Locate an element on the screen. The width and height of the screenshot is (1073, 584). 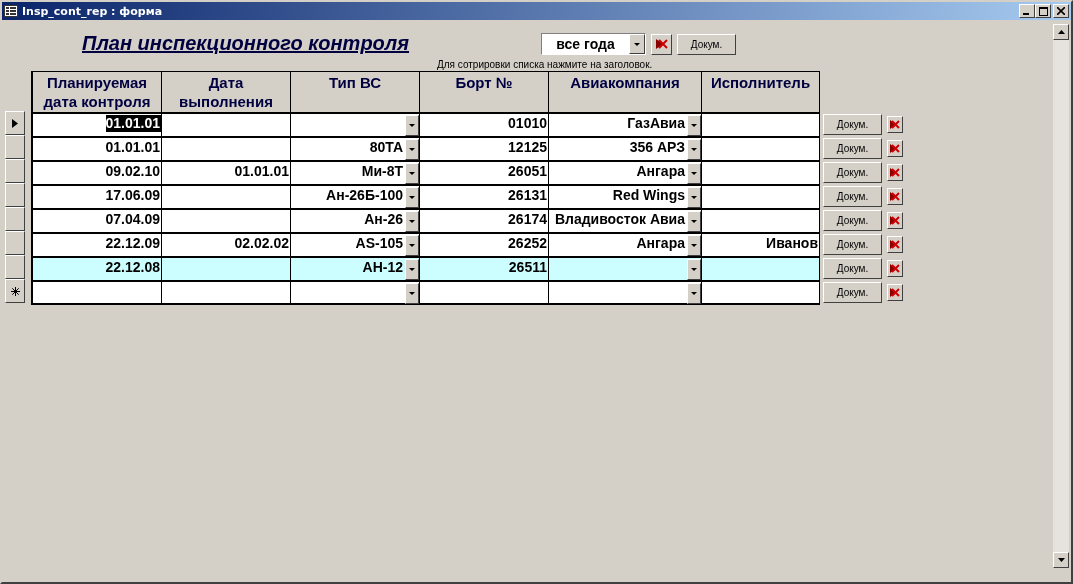
scroll-down-icon is located at coordinates (1061, 560).